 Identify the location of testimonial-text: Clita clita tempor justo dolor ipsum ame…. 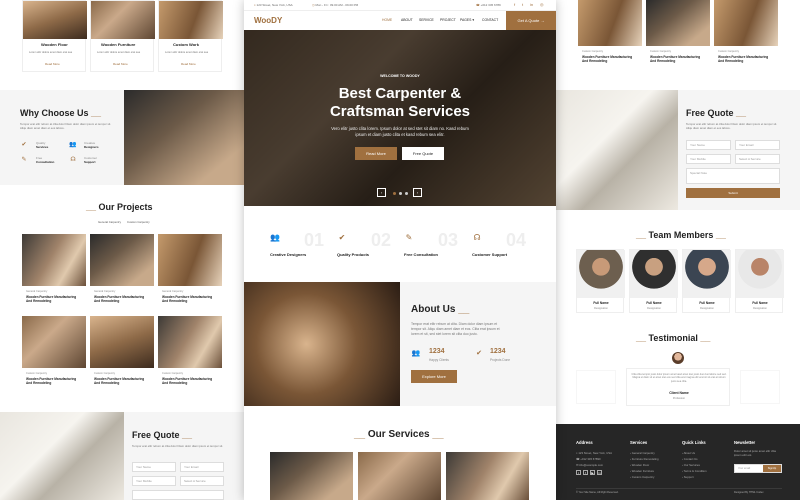
(679, 378).